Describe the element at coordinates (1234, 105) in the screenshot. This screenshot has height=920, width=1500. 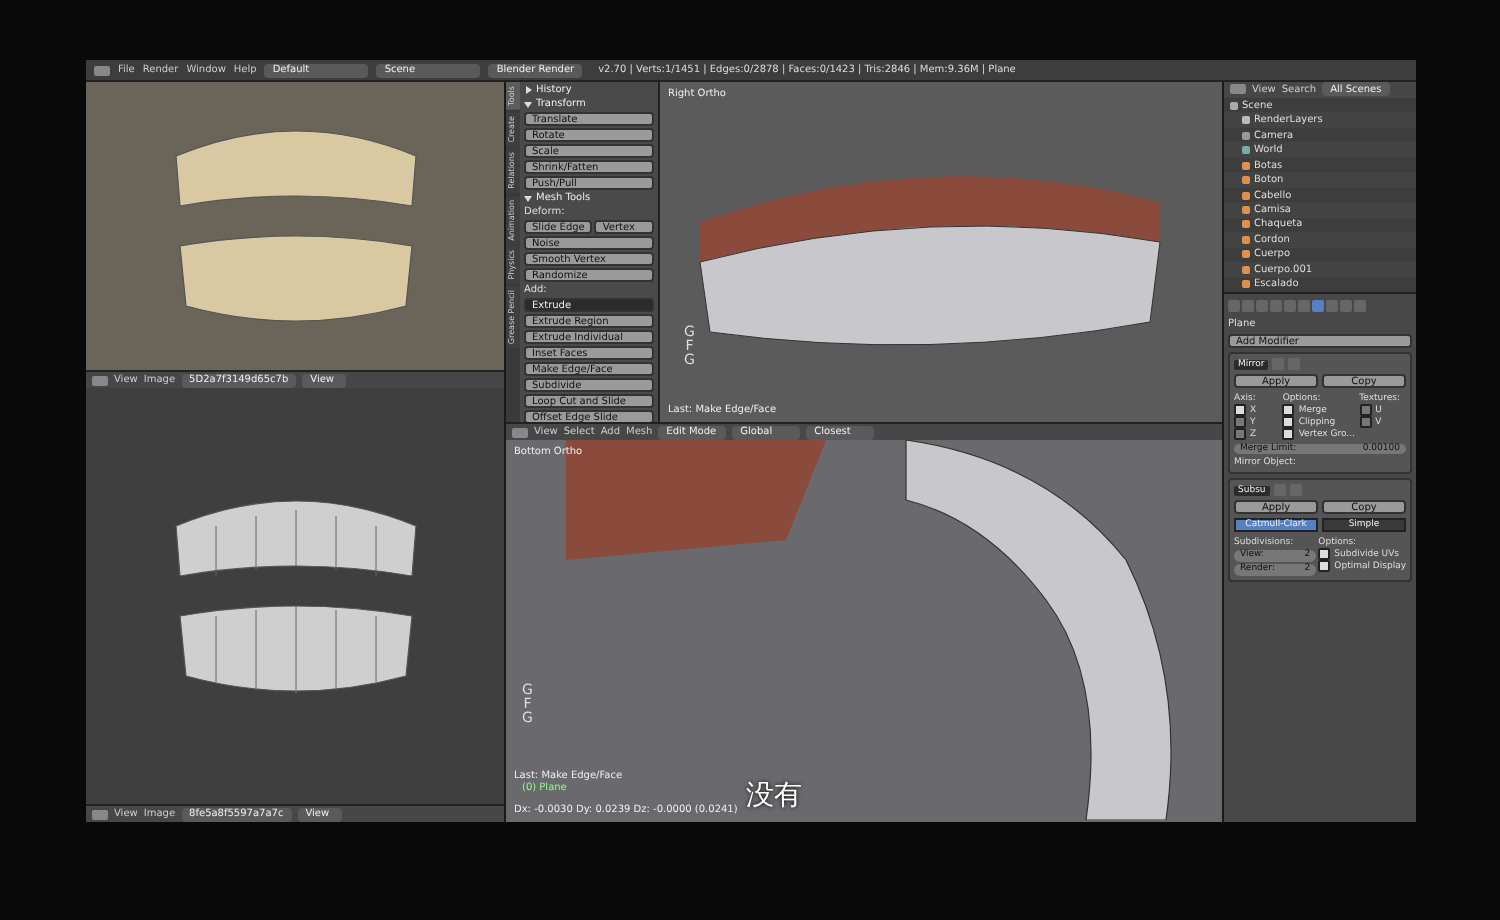
I see `scene-icon` at that location.